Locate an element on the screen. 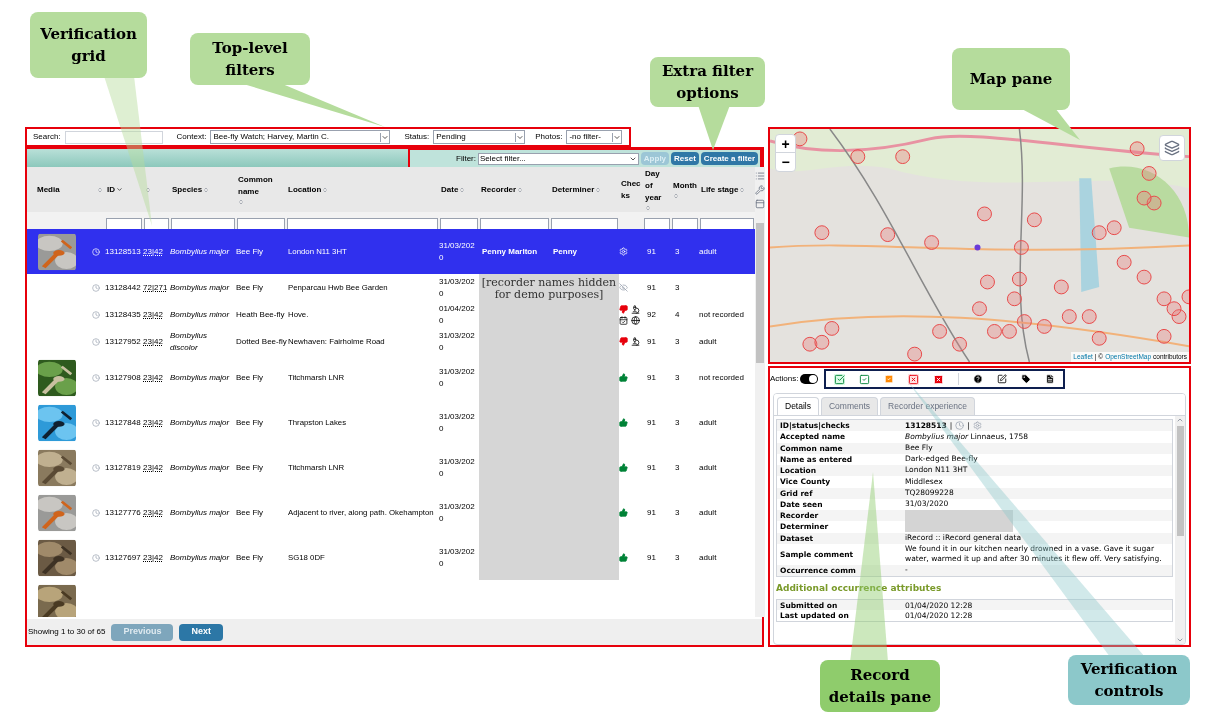 This screenshot has width=1210, height=720. photos-dropdown: -no filter- is located at coordinates (594, 137).